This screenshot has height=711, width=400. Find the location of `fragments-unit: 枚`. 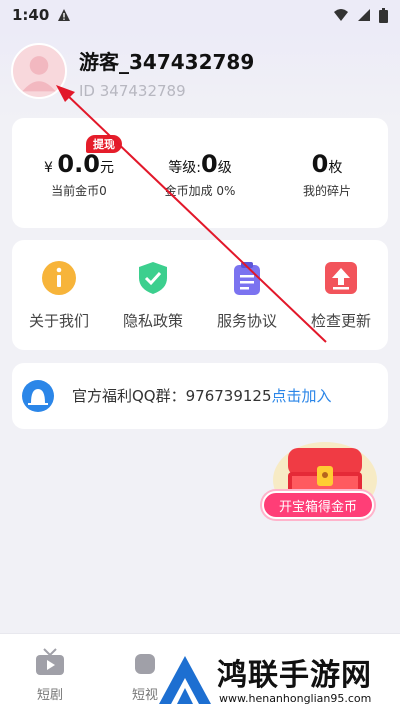

fragments-unit: 枚 is located at coordinates (335, 168).